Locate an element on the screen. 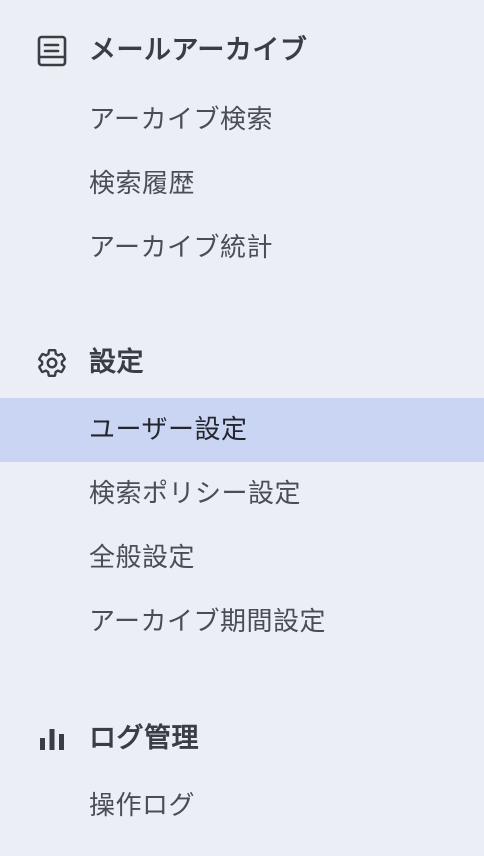 This screenshot has width=484, height=856. sidebar-item-archive-stats: アーカイブ統計 is located at coordinates (242, 248).